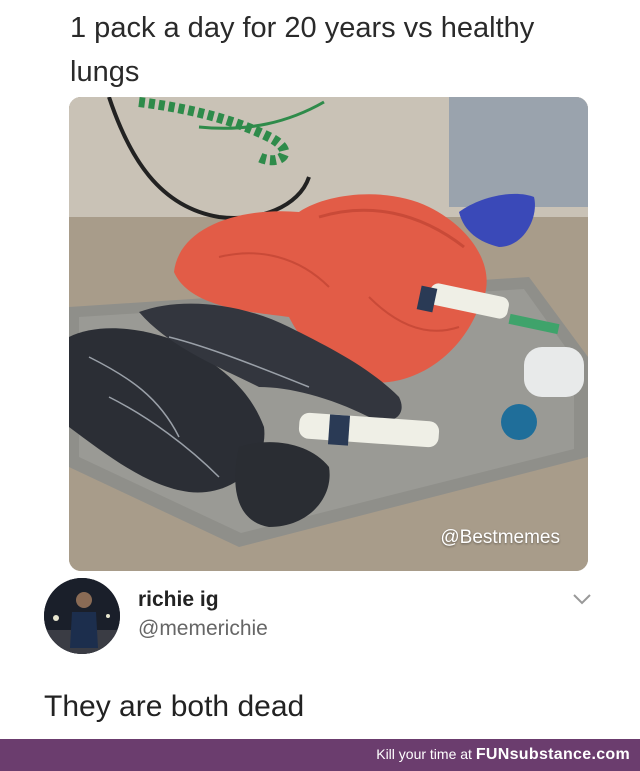  I want to click on avatar-image, so click(82, 616).